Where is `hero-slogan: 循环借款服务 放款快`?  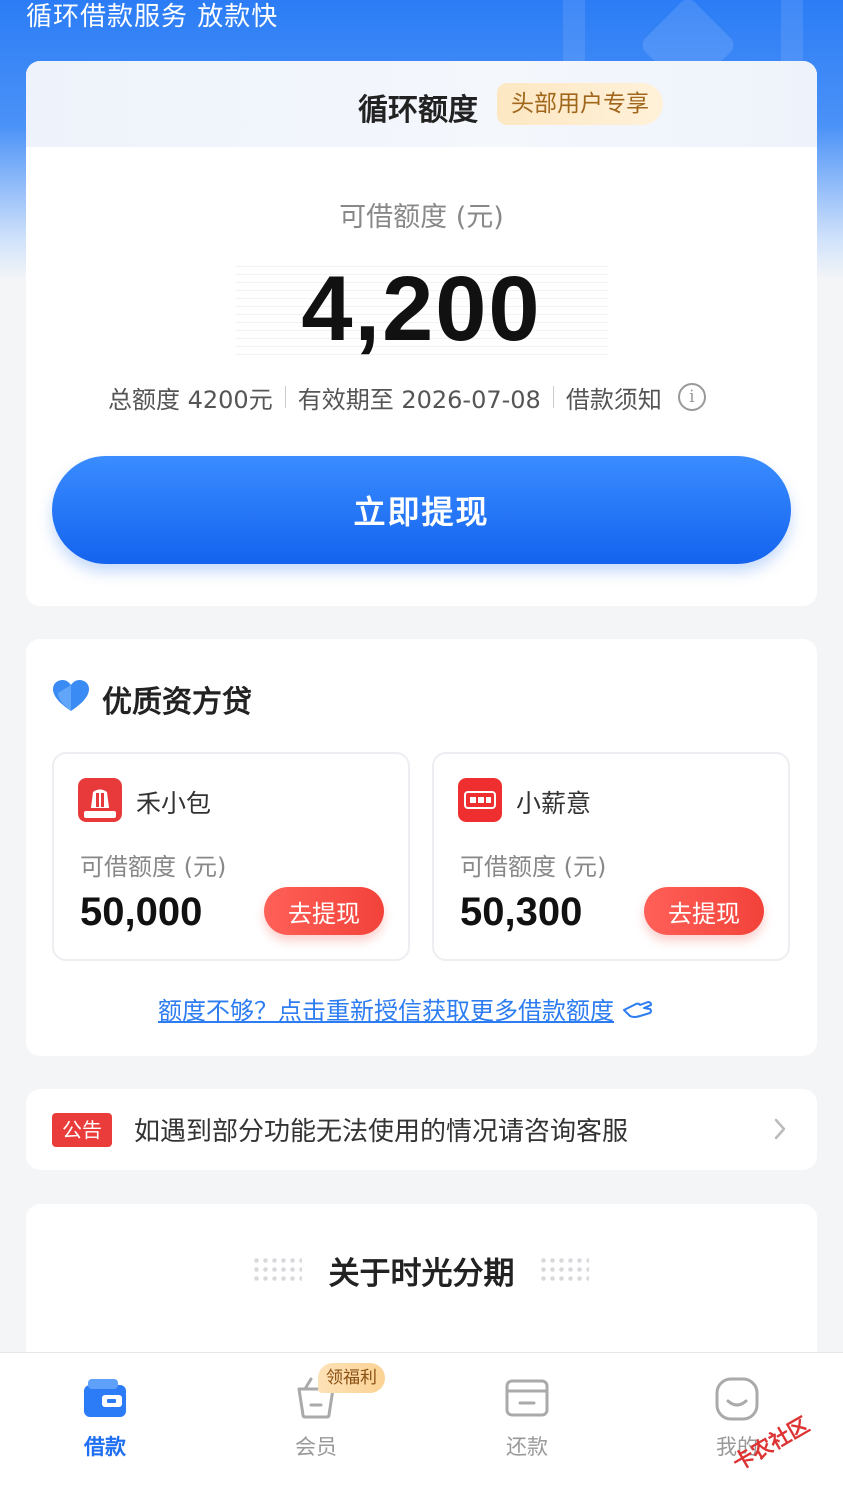
hero-slogan: 循环借款服务 放款快 is located at coordinates (152, 17).